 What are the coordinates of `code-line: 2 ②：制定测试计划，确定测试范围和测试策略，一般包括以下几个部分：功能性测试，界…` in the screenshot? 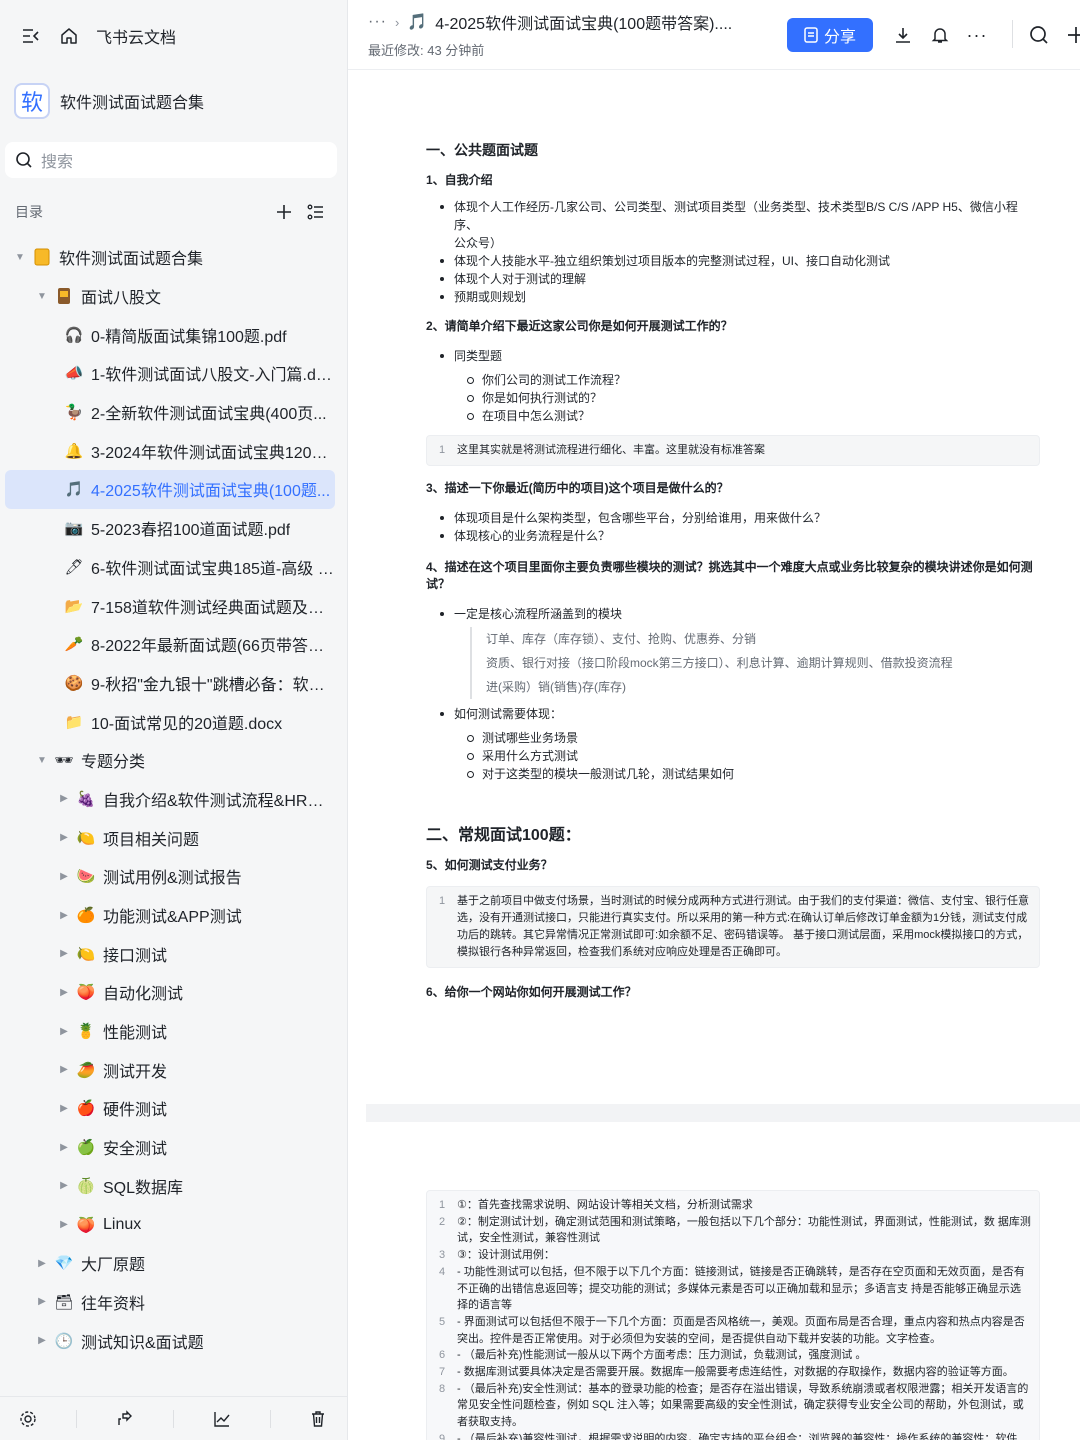 It's located at (734, 1230).